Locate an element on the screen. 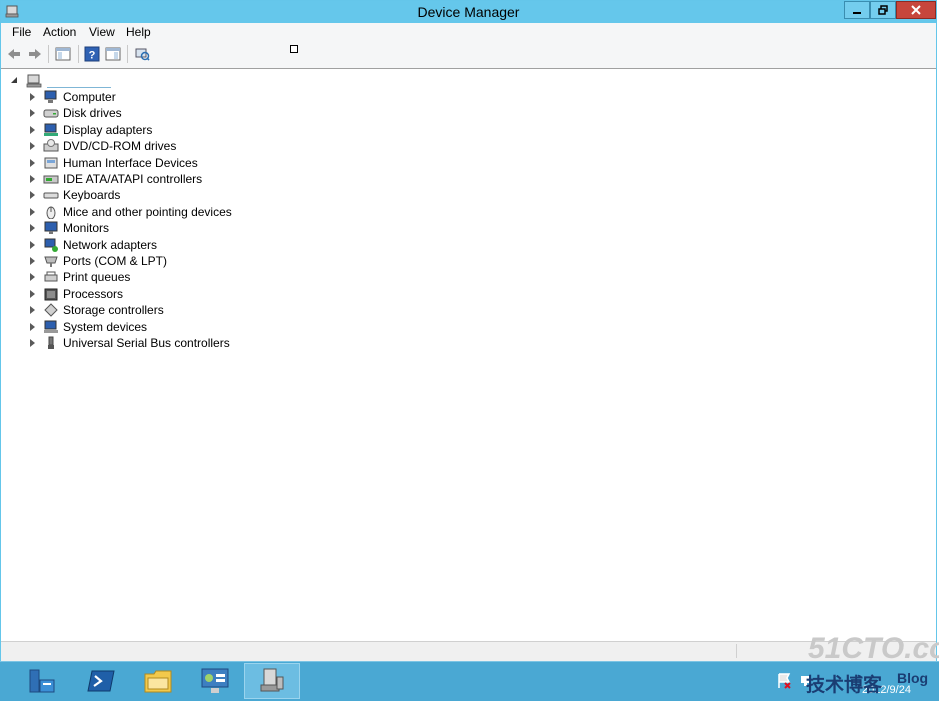  tree-root is located at coordinates (61, 81).